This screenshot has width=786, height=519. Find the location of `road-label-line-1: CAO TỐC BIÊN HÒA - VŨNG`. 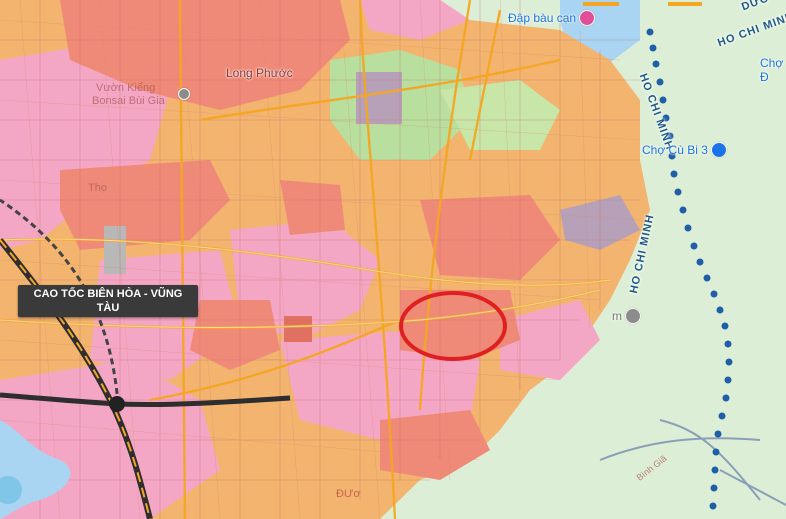

road-label-line-1: CAO TỐC BIÊN HÒA - VŨNG is located at coordinates (108, 294).